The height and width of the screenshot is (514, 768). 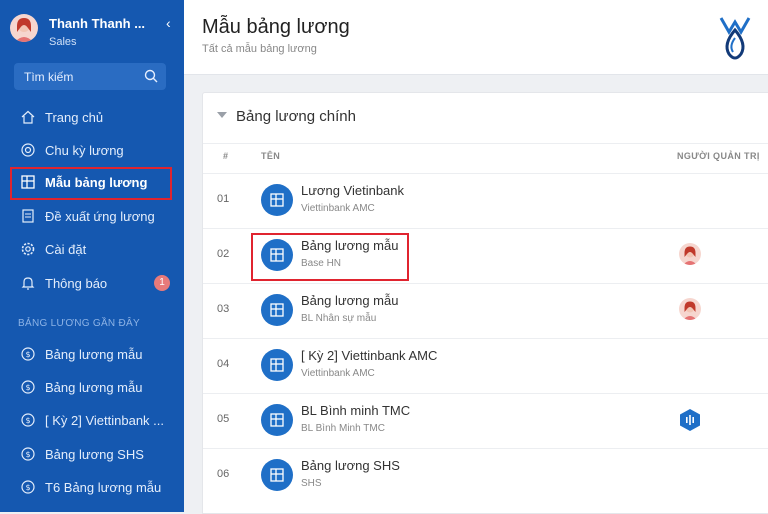 What do you see at coordinates (485, 201) in the screenshot?
I see `table-row: 01 Lương Vietinbank Viettinbank AMC` at bounding box center [485, 201].